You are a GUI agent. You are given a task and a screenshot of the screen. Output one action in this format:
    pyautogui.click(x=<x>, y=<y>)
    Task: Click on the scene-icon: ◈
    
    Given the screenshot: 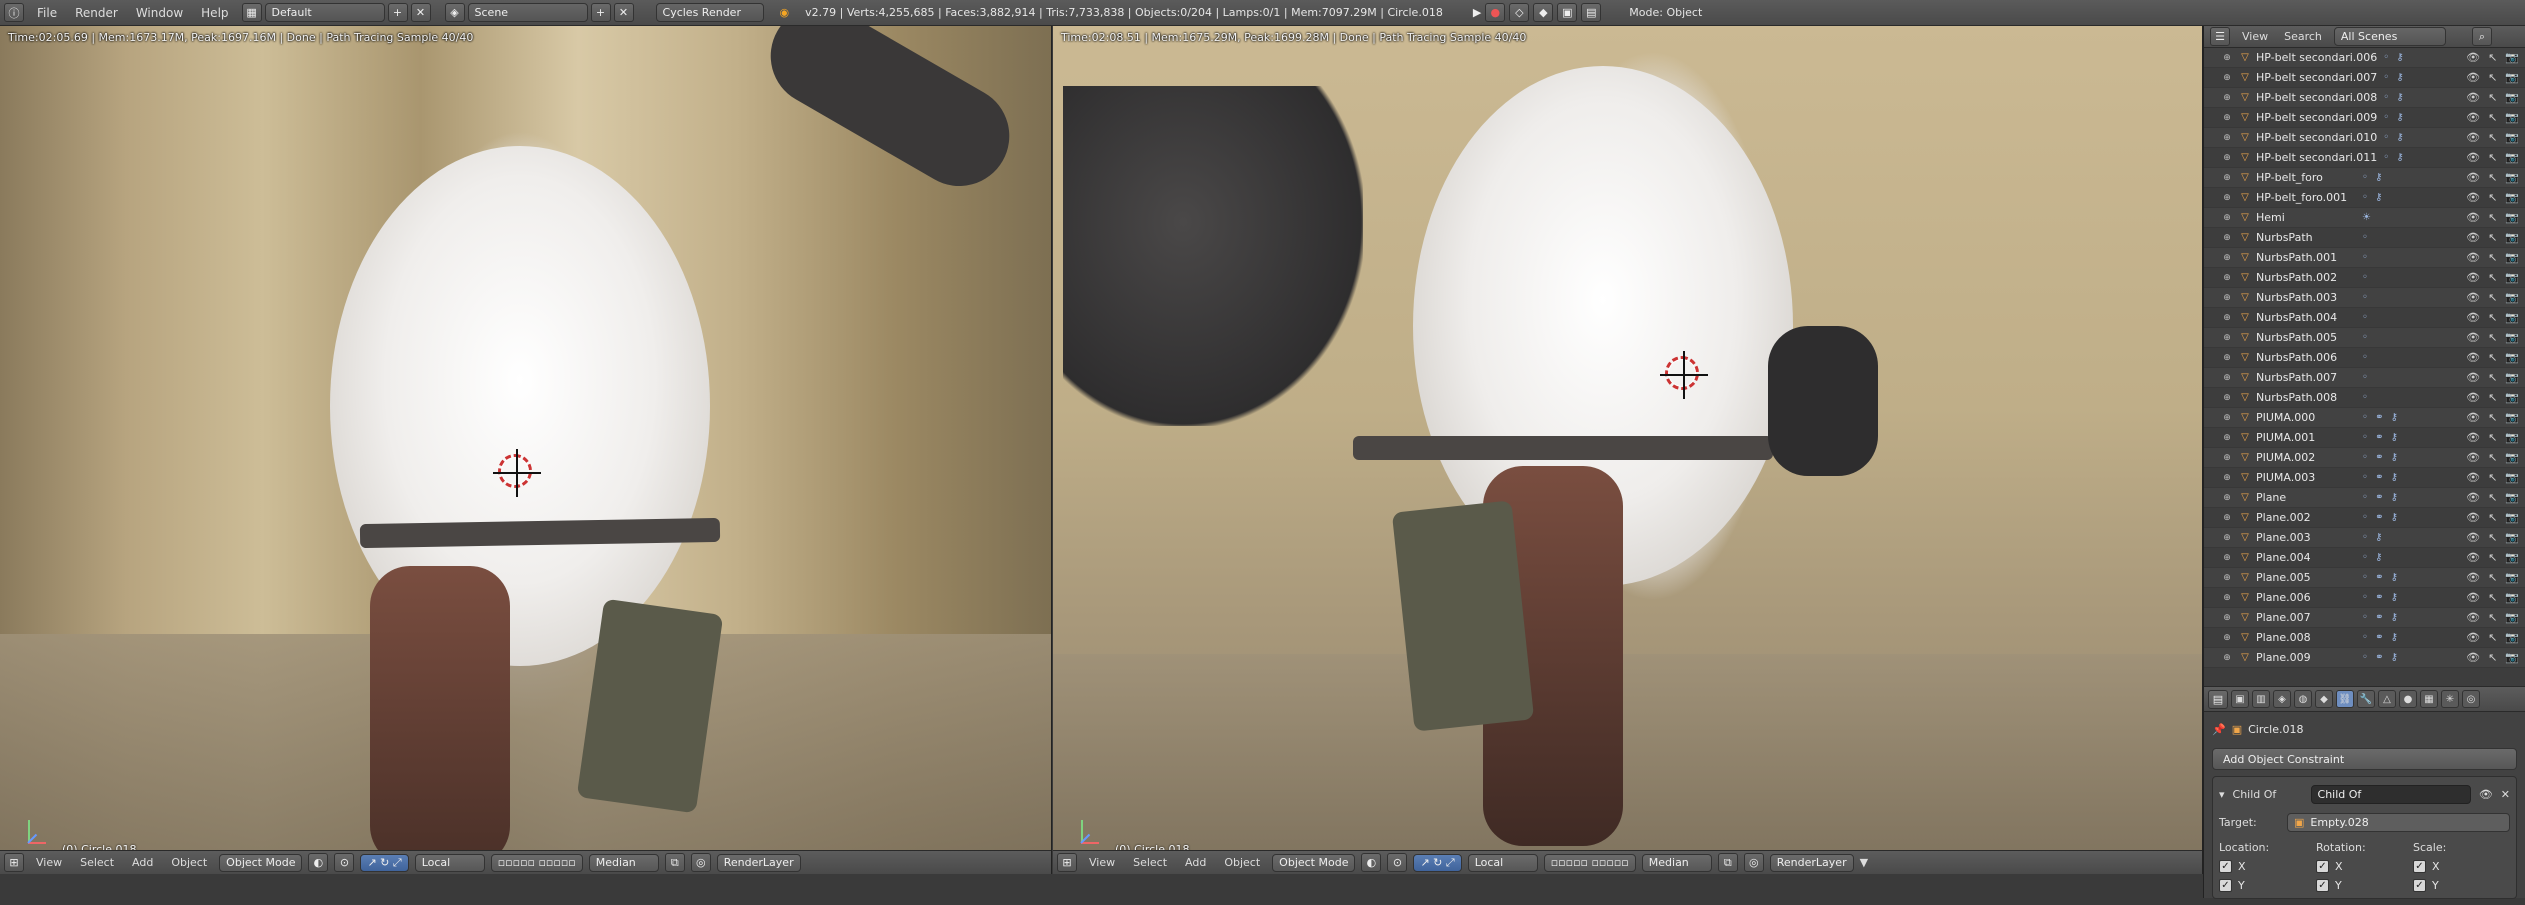 What is the action you would take?
    pyautogui.click(x=454, y=12)
    